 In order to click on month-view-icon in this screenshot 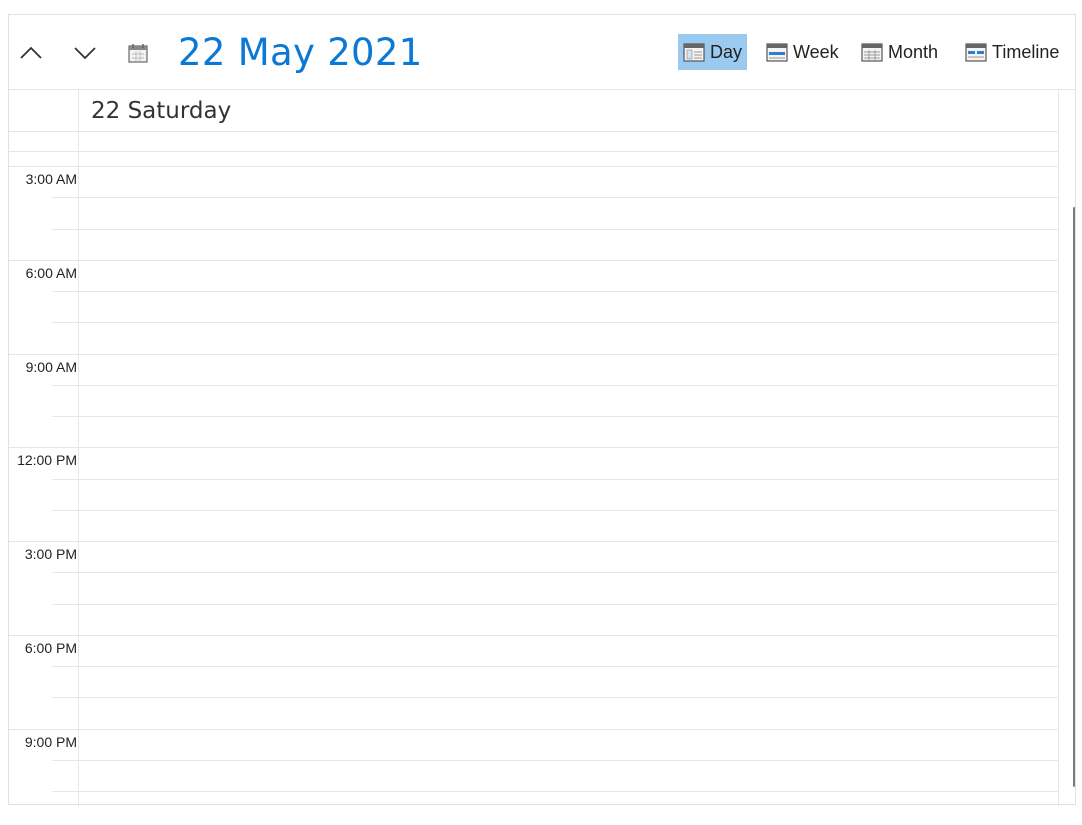, I will do `click(872, 52)`.